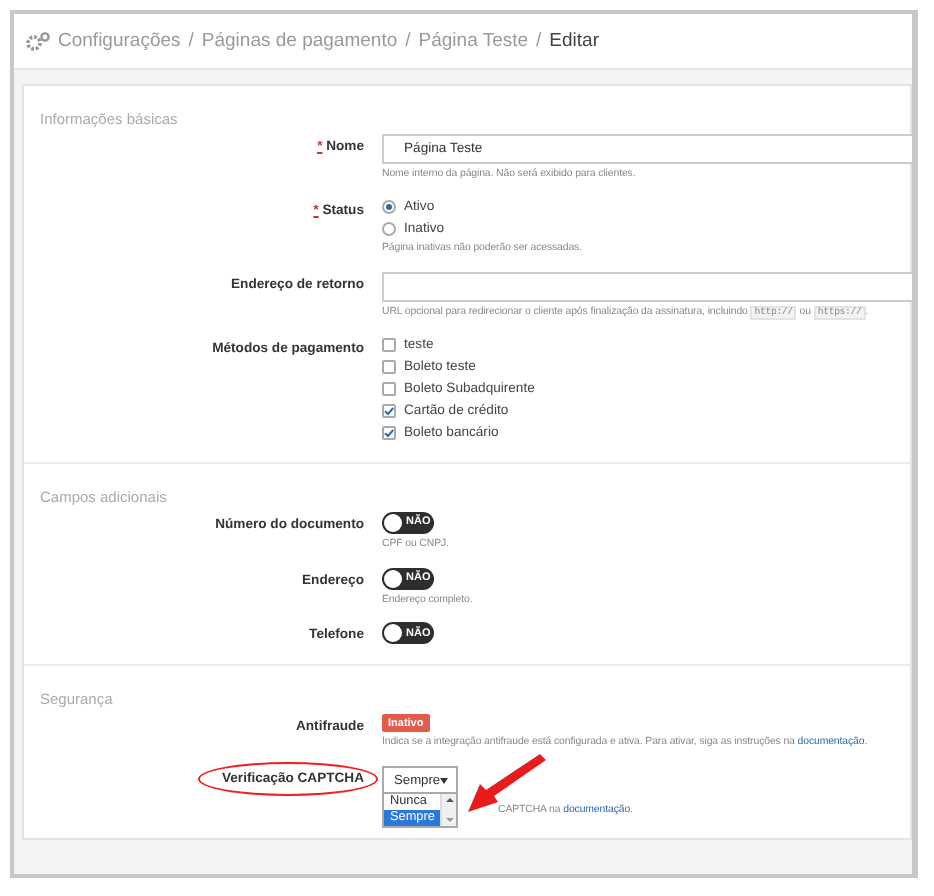 The height and width of the screenshot is (896, 934). Describe the element at coordinates (449, 820) in the screenshot. I see `scroll-down-icon` at that location.